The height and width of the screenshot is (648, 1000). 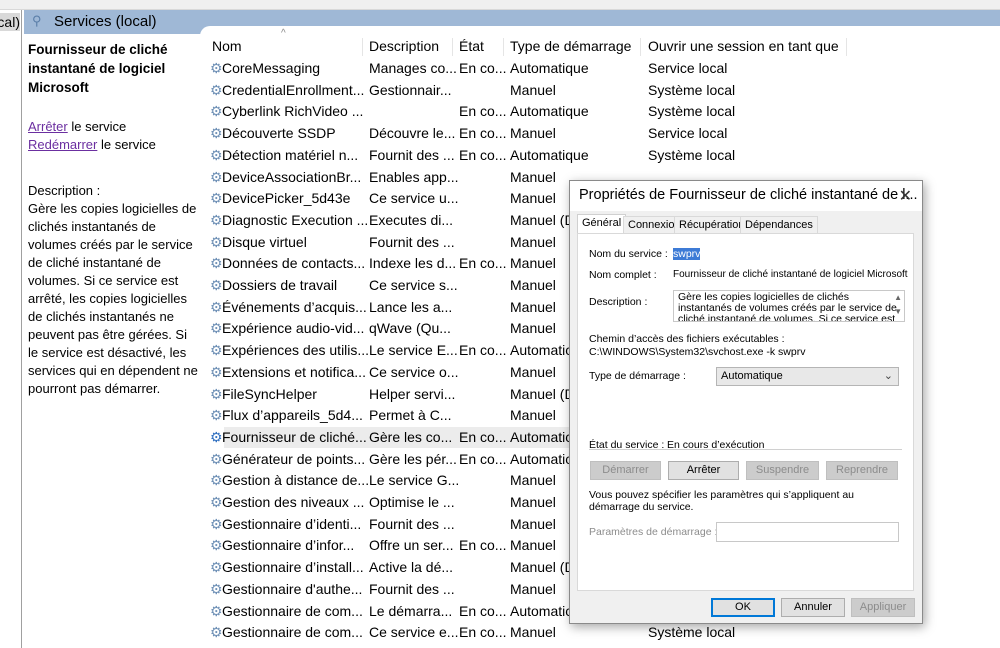 What do you see at coordinates (807, 376) in the screenshot?
I see `startup-type-select: Automatique ⌄` at bounding box center [807, 376].